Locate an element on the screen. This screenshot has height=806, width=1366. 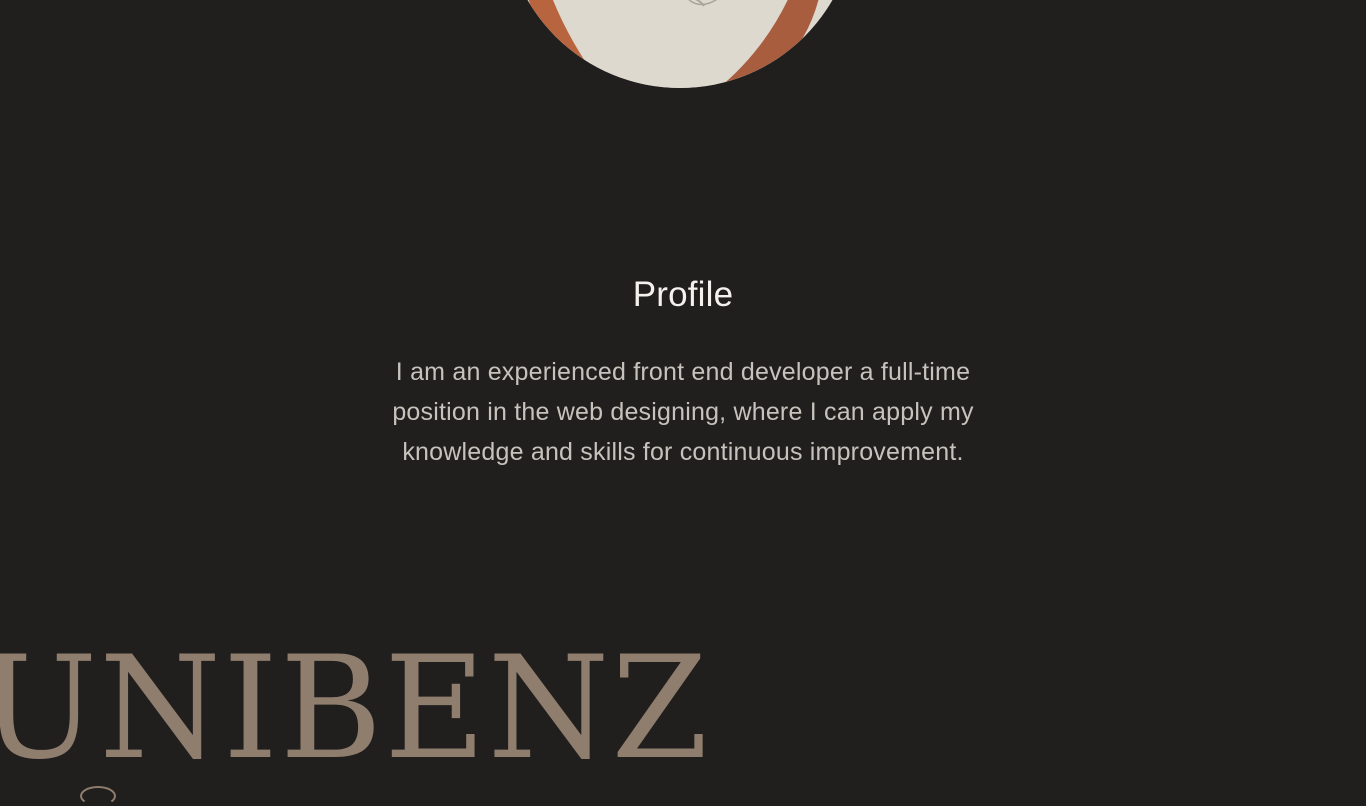
profile-avatar is located at coordinates (680, 44).